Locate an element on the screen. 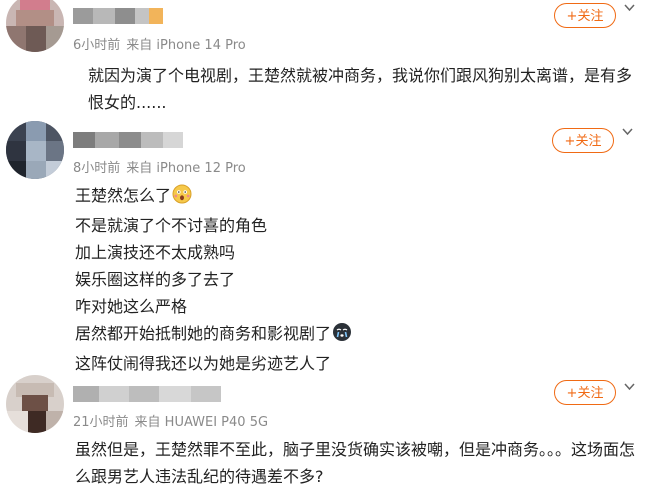 This screenshot has width=660, height=490. post-line: 居然都开始抵制她的商务和影视剧了 is located at coordinates (355, 335).